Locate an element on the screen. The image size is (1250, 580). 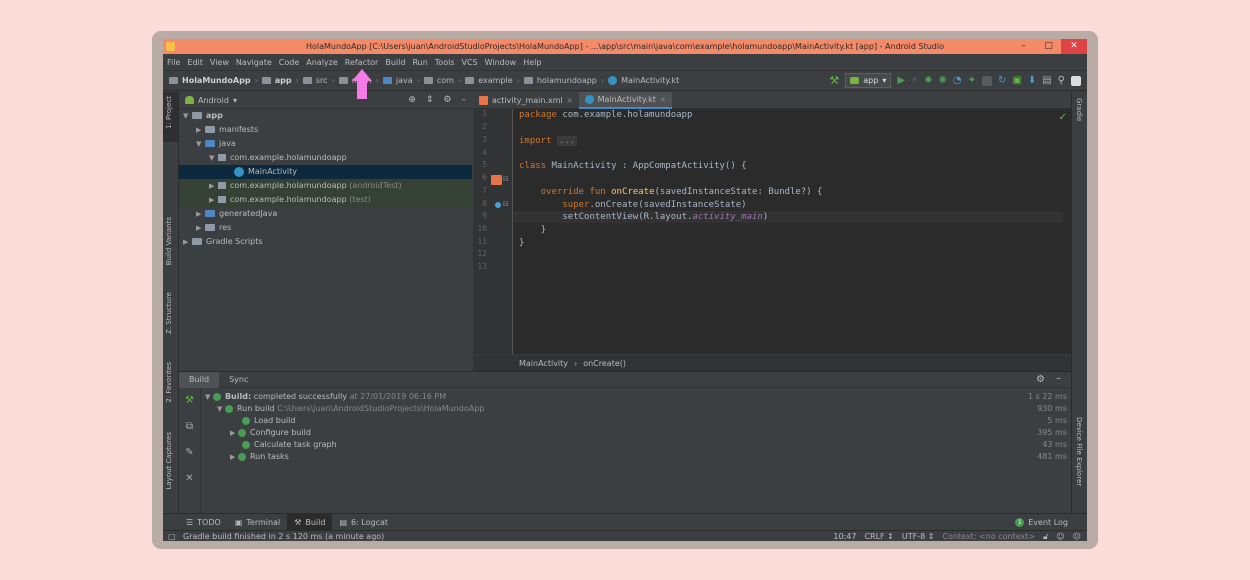
caret-position: 10:47 is located at coordinates (844, 536).